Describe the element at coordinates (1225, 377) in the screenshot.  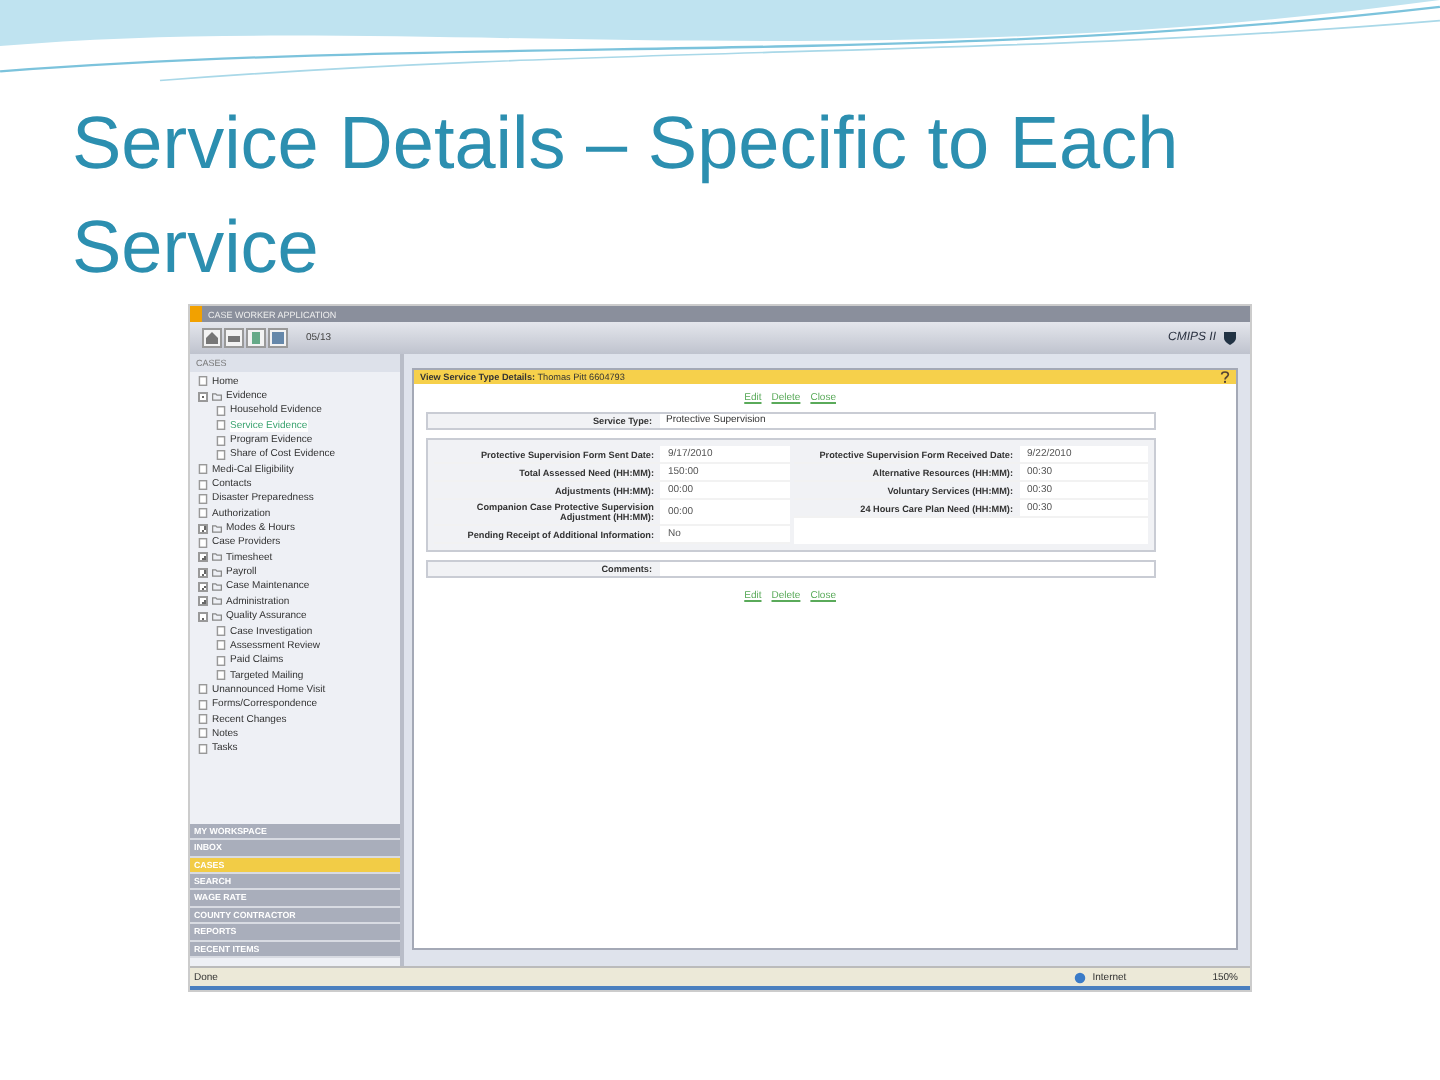
I see `help-icon` at that location.